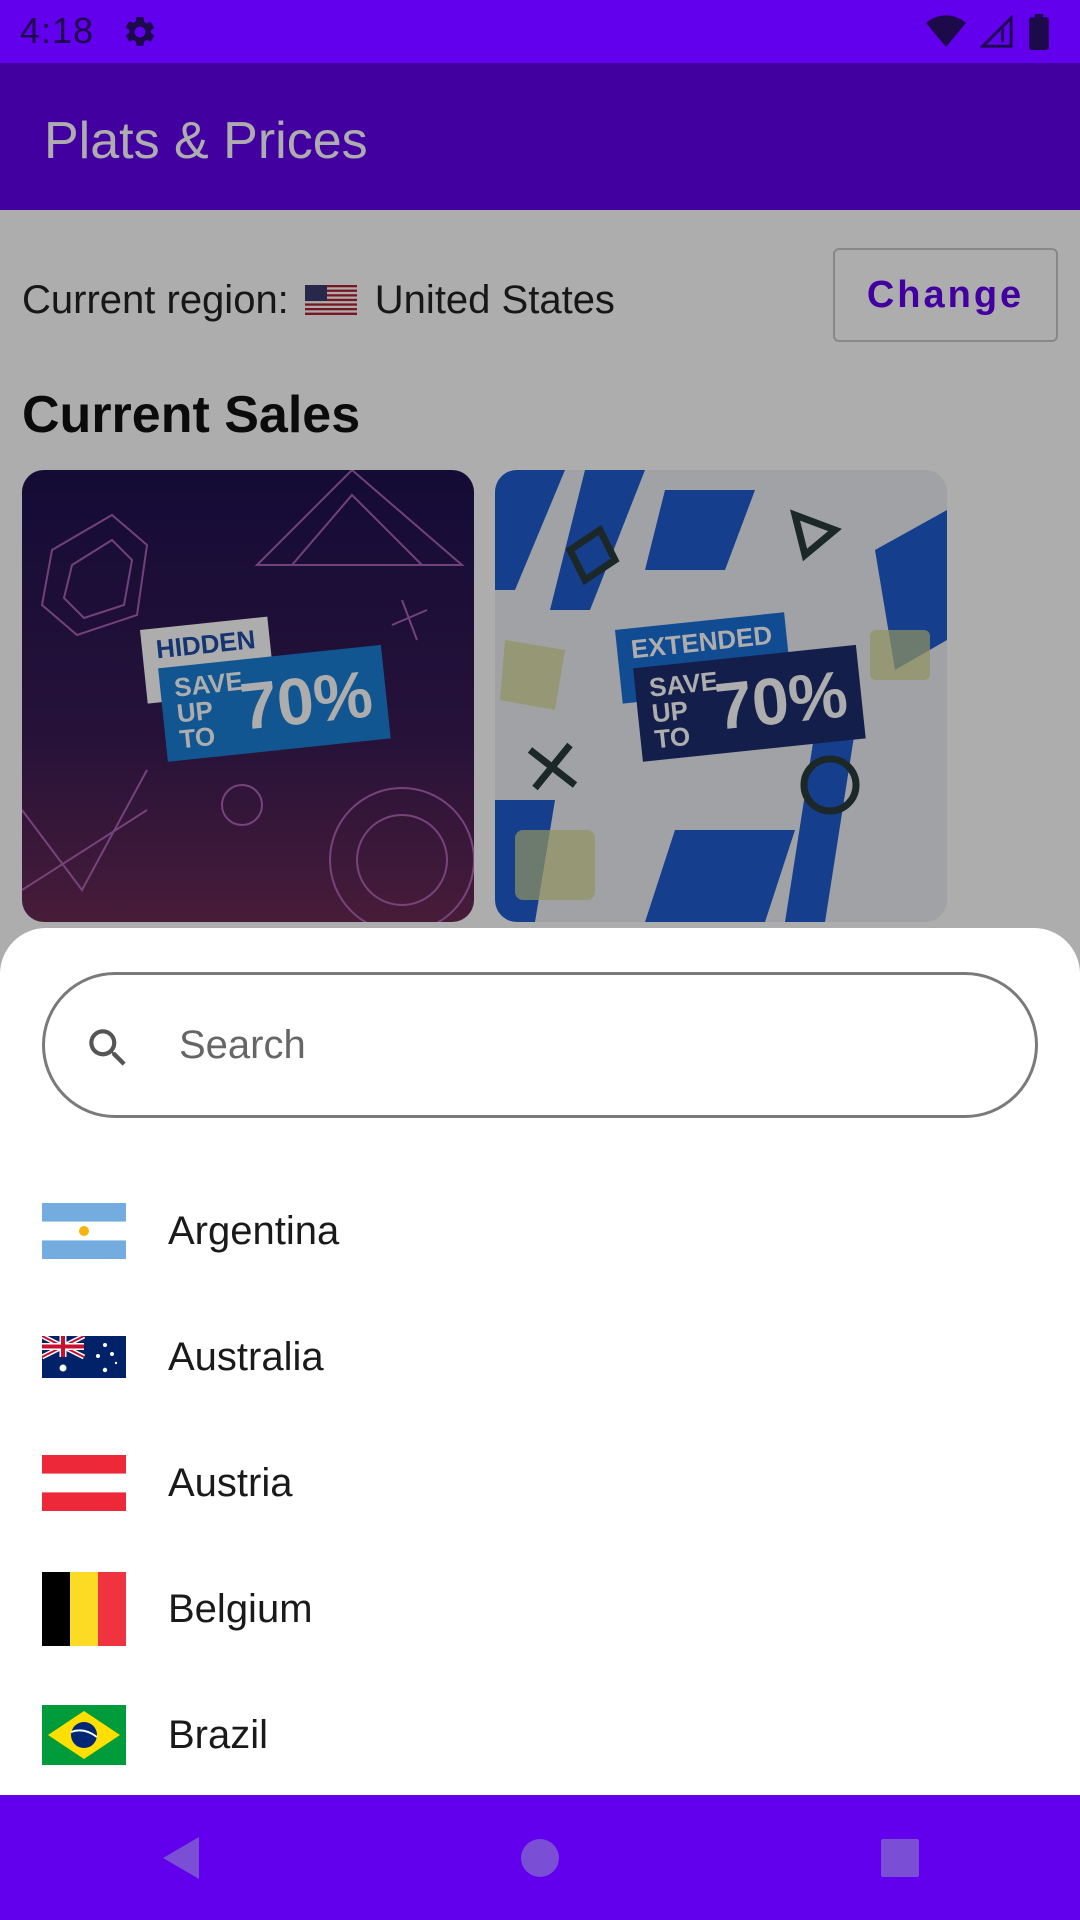  What do you see at coordinates (540, 31) in the screenshot?
I see `status-bar: 4:18` at bounding box center [540, 31].